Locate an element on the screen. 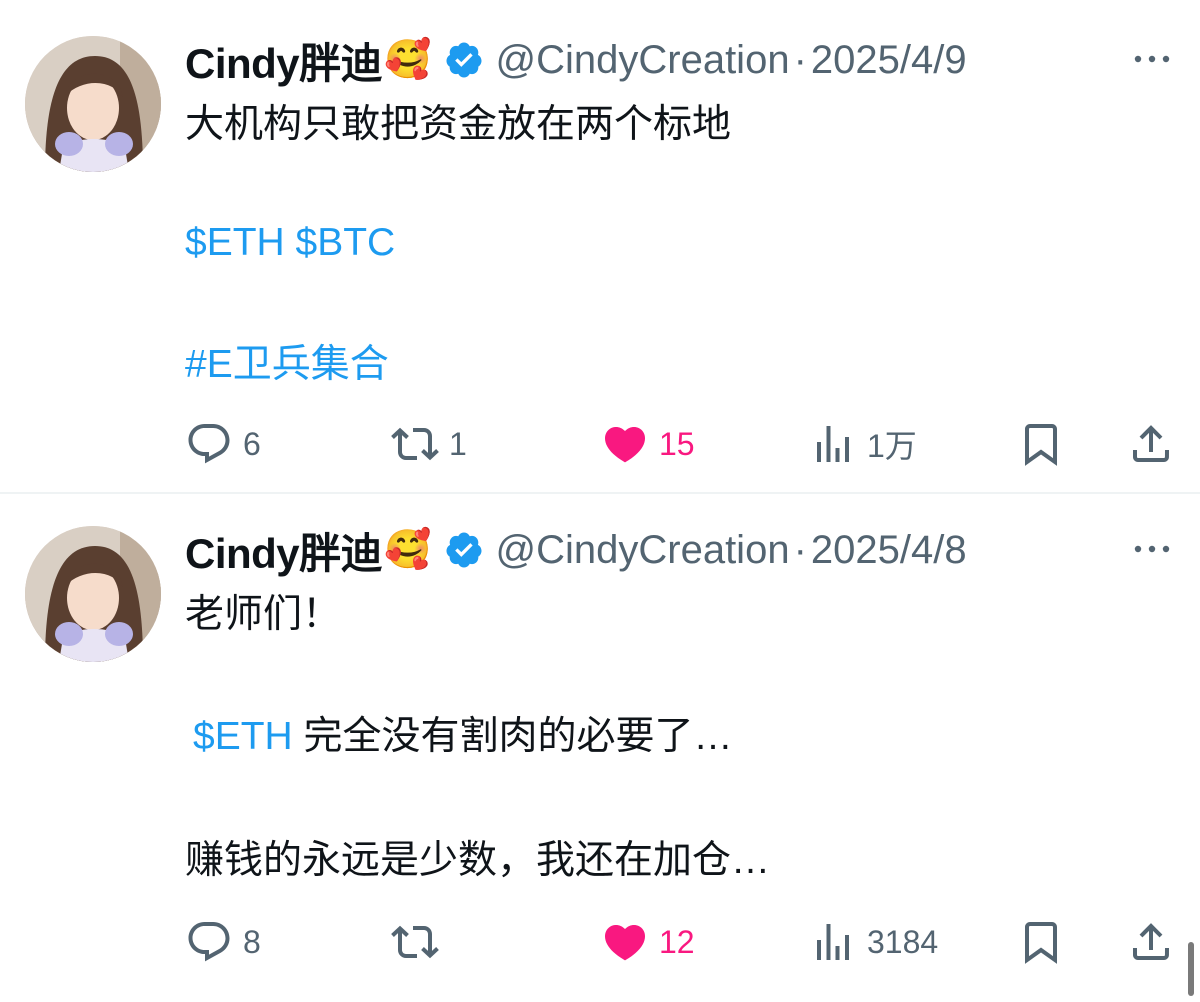 The width and height of the screenshot is (1200, 1002). action-bar: 6 1 15 1万 is located at coordinates (680, 444).